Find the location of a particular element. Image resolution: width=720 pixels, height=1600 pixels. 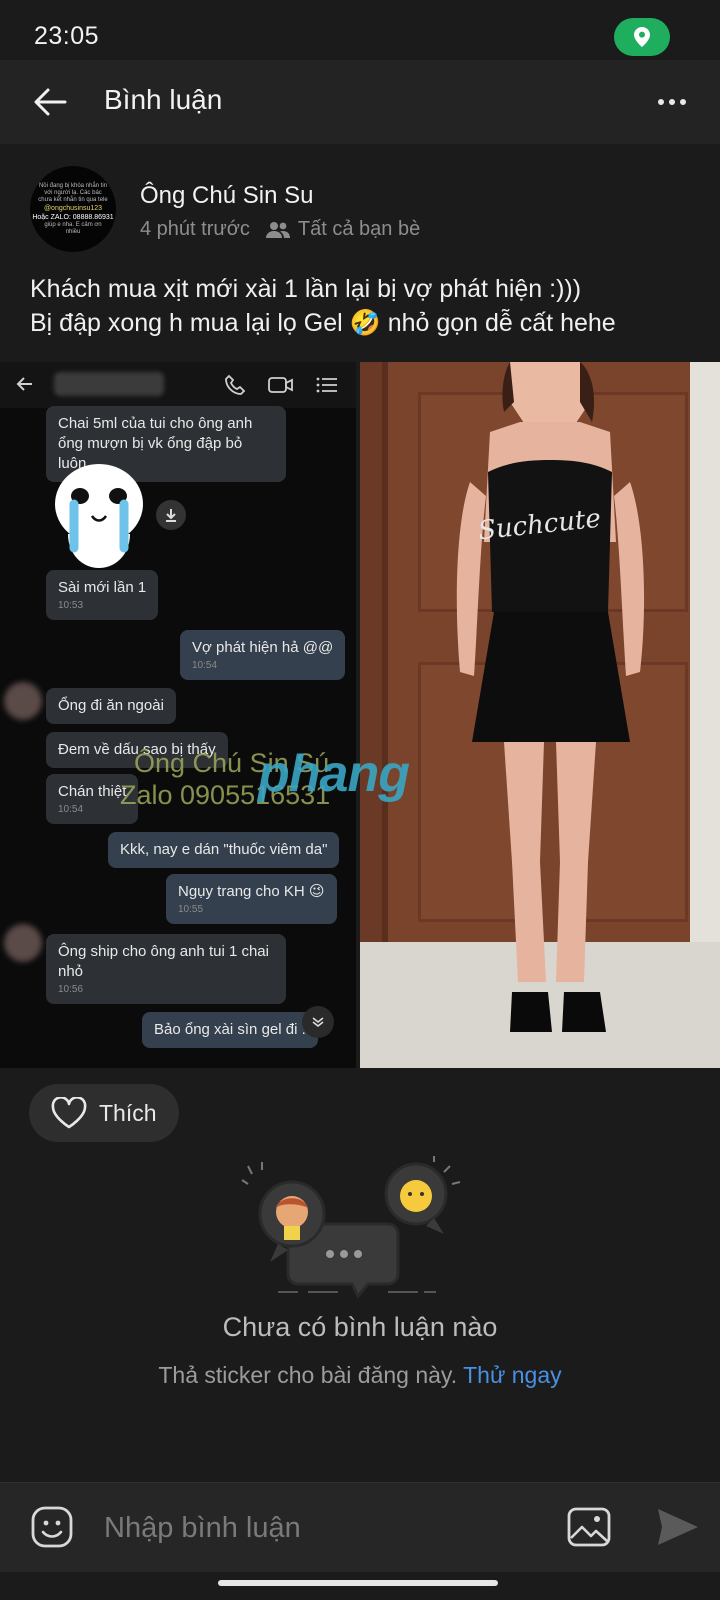

back-button is located at coordinates (50, 102).